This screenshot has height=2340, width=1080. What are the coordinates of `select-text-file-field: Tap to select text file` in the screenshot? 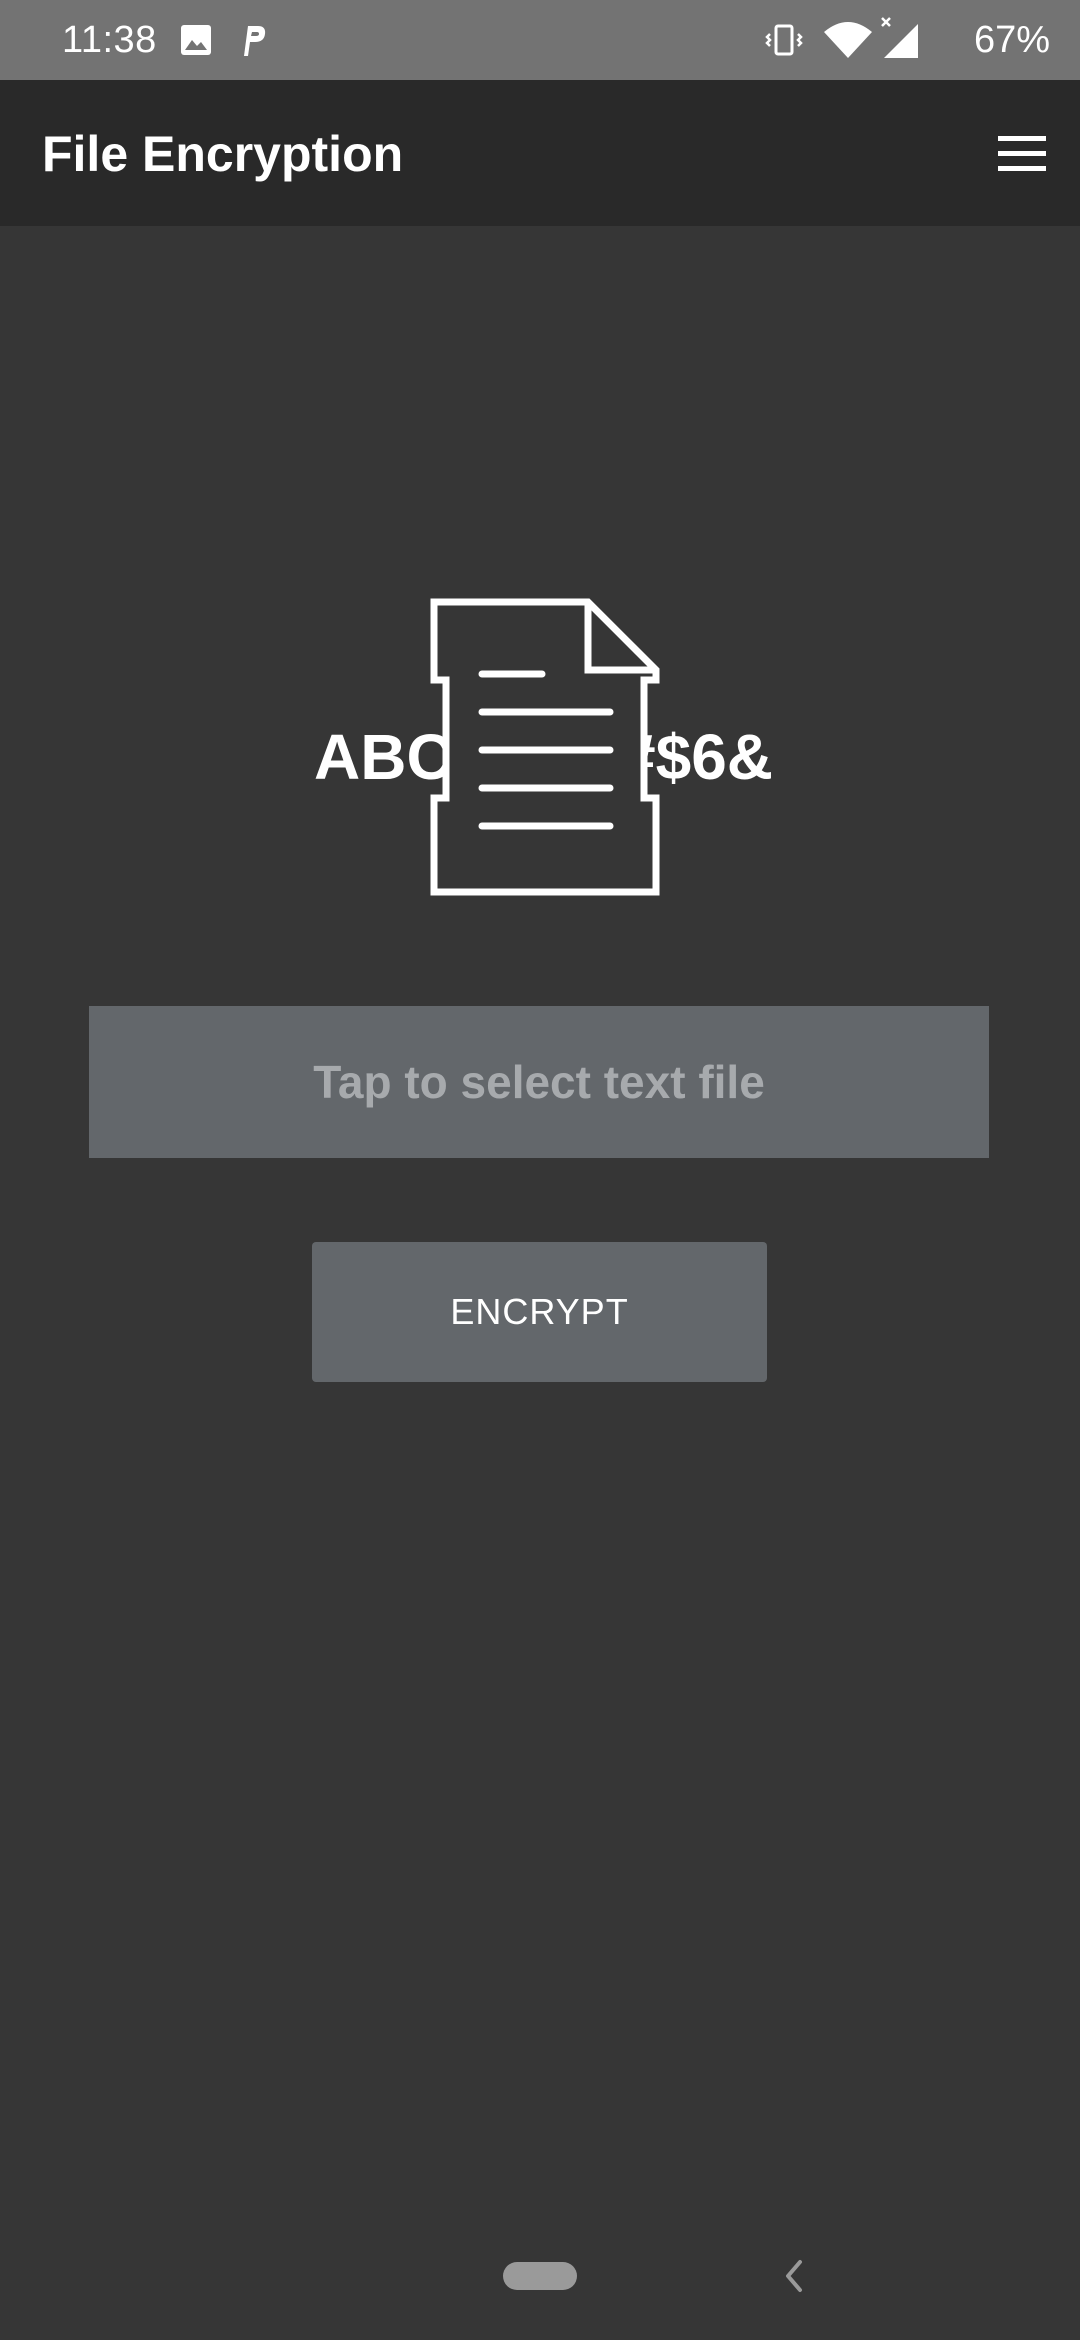 It's located at (539, 1082).